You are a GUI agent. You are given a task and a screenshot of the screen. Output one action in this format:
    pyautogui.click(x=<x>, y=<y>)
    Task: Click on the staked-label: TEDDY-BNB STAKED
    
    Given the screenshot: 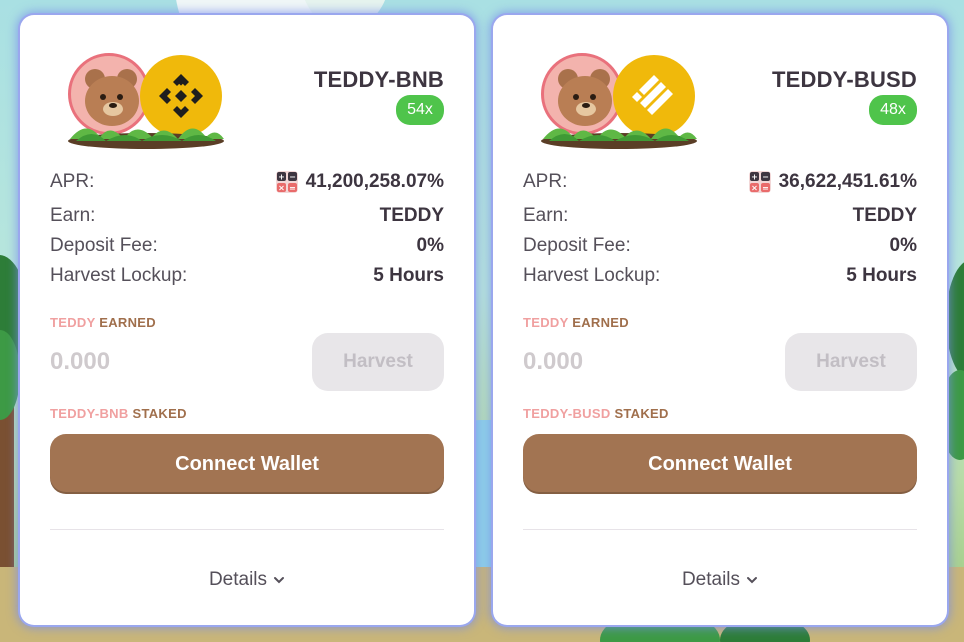 What is the action you would take?
    pyautogui.click(x=118, y=413)
    